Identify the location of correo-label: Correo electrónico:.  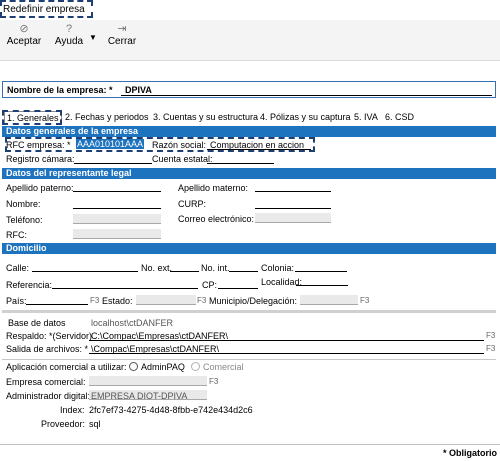
(216, 219).